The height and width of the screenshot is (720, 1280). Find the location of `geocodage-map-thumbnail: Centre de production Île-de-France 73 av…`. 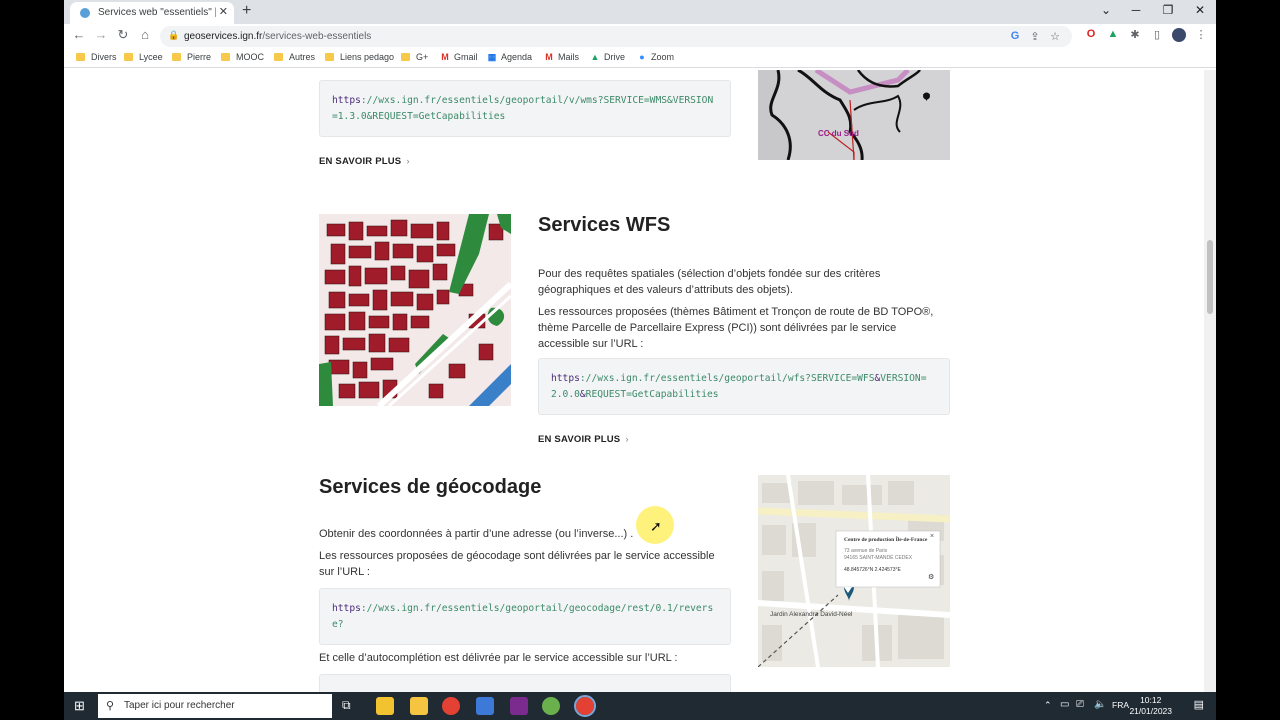

geocodage-map-thumbnail: Centre de production Île-de-France 73 av… is located at coordinates (854, 571).